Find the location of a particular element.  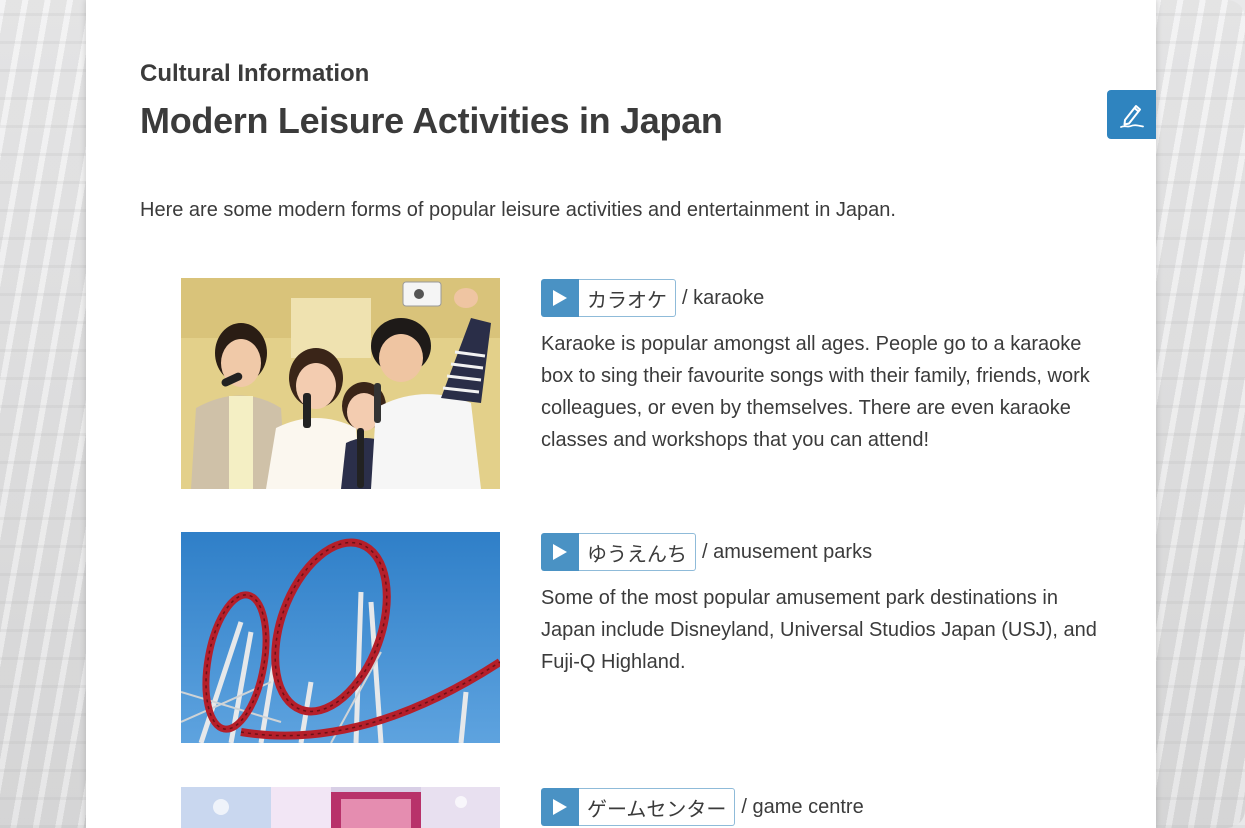

vocab-amusement-parks: ゆうえんち / amusement parks is located at coordinates (706, 552).